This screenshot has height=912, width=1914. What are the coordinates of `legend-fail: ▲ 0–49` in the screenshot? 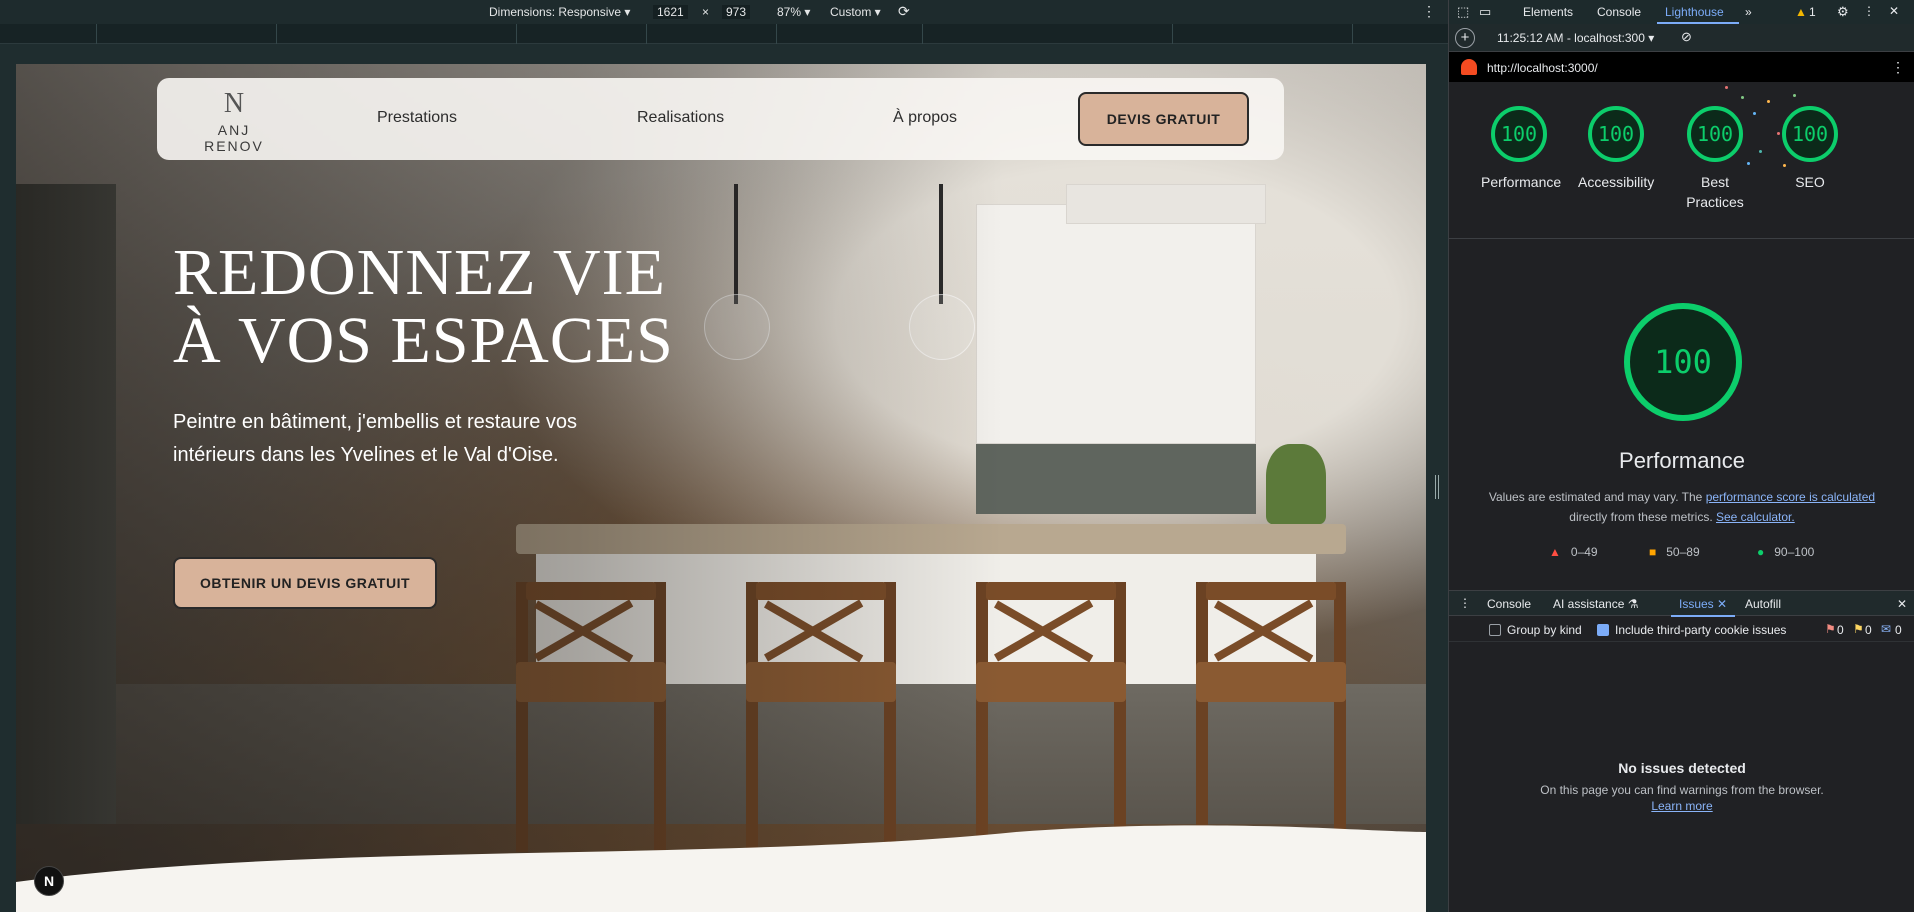 It's located at (1573, 552).